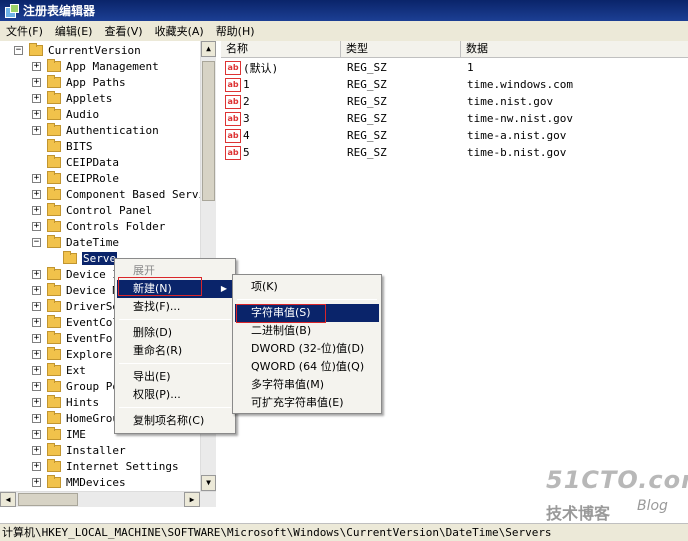  What do you see at coordinates (246, 84) in the screenshot?
I see `value-name: 1` at bounding box center [246, 84].